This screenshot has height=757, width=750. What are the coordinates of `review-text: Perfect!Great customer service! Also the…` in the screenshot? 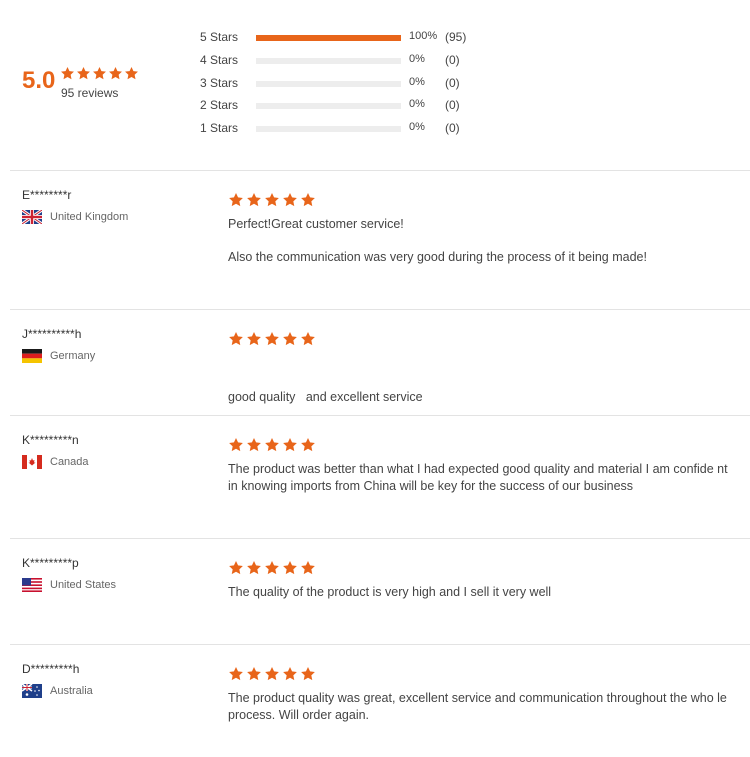 It's located at (483, 241).